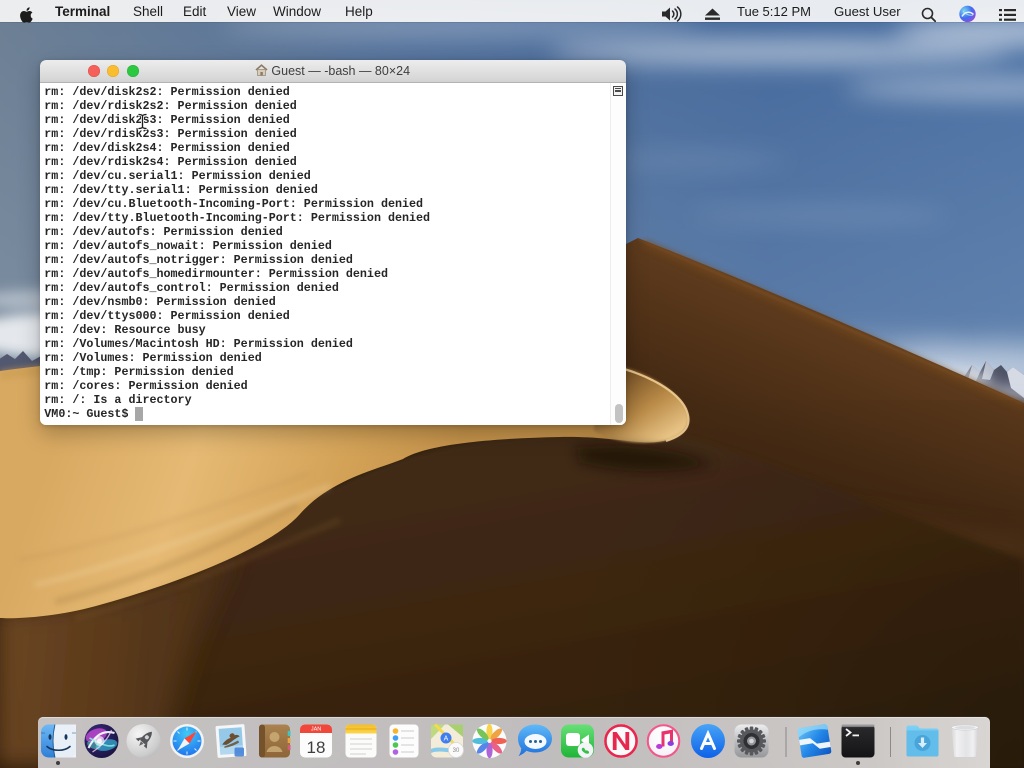  I want to click on svg-text: JAN, so click(316, 729).